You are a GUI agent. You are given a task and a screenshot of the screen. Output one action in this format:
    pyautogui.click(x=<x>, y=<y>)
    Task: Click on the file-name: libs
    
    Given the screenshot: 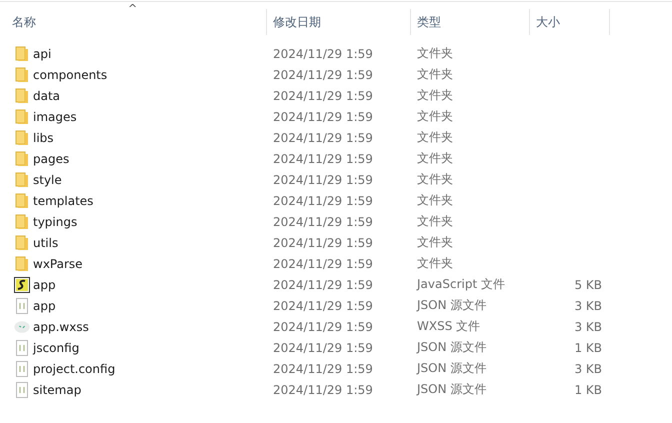 What is the action you would take?
    pyautogui.click(x=43, y=137)
    